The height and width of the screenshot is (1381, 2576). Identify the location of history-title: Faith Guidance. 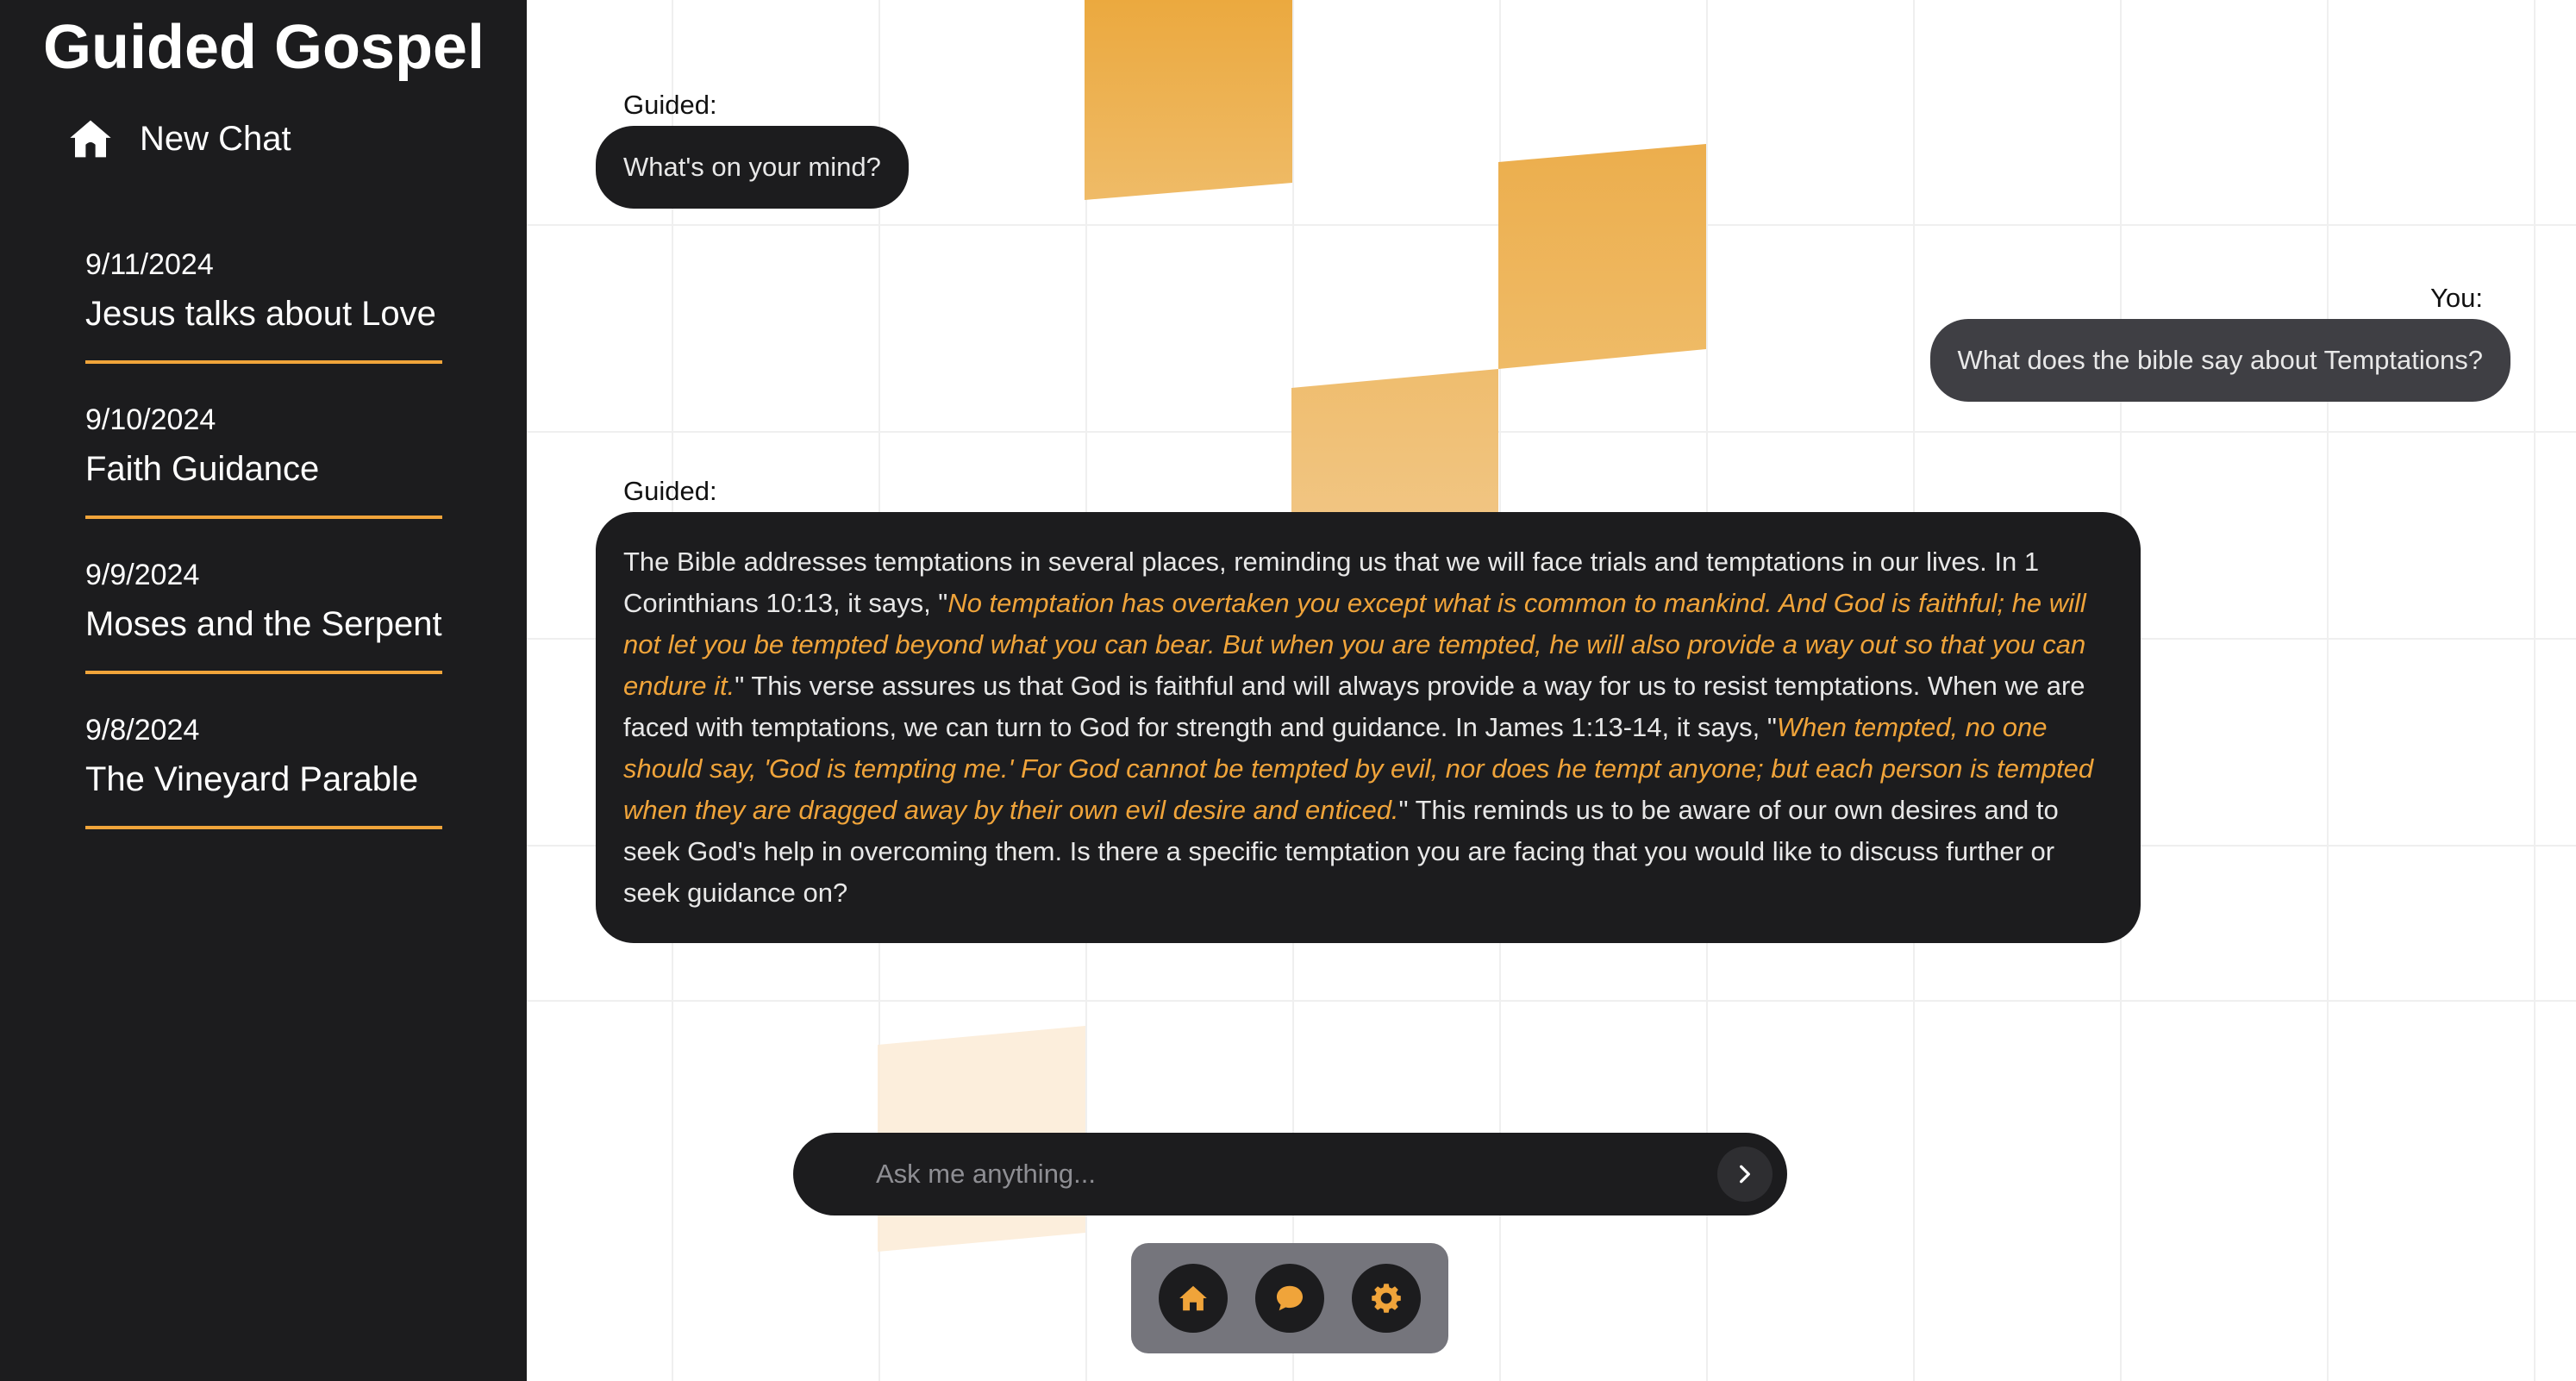
(203, 469).